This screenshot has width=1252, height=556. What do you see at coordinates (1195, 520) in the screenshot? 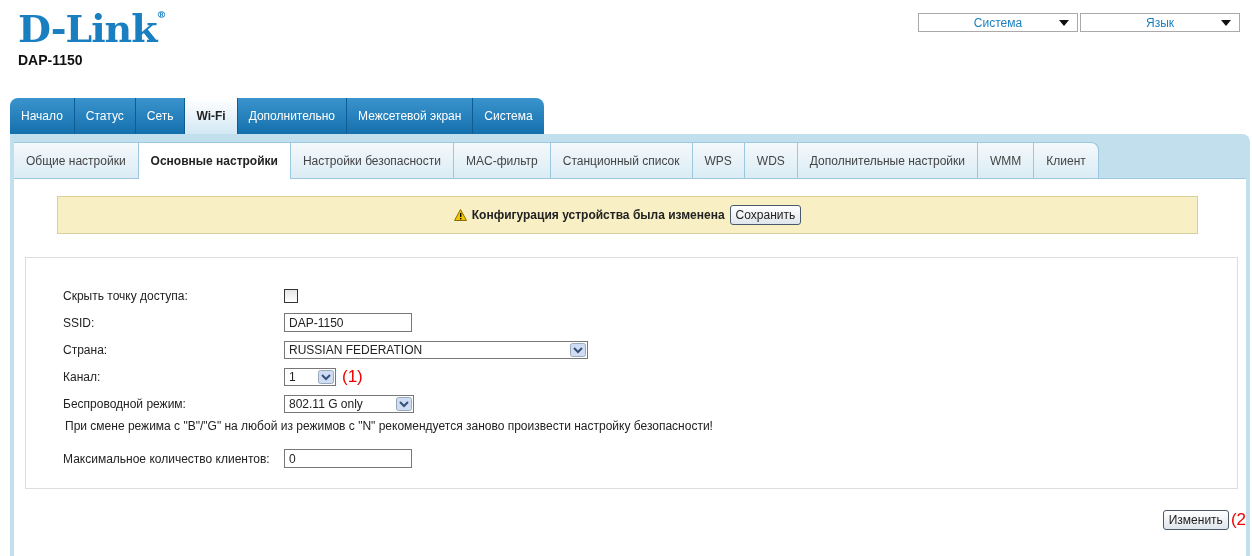
I see `apply-button: Изменить` at bounding box center [1195, 520].